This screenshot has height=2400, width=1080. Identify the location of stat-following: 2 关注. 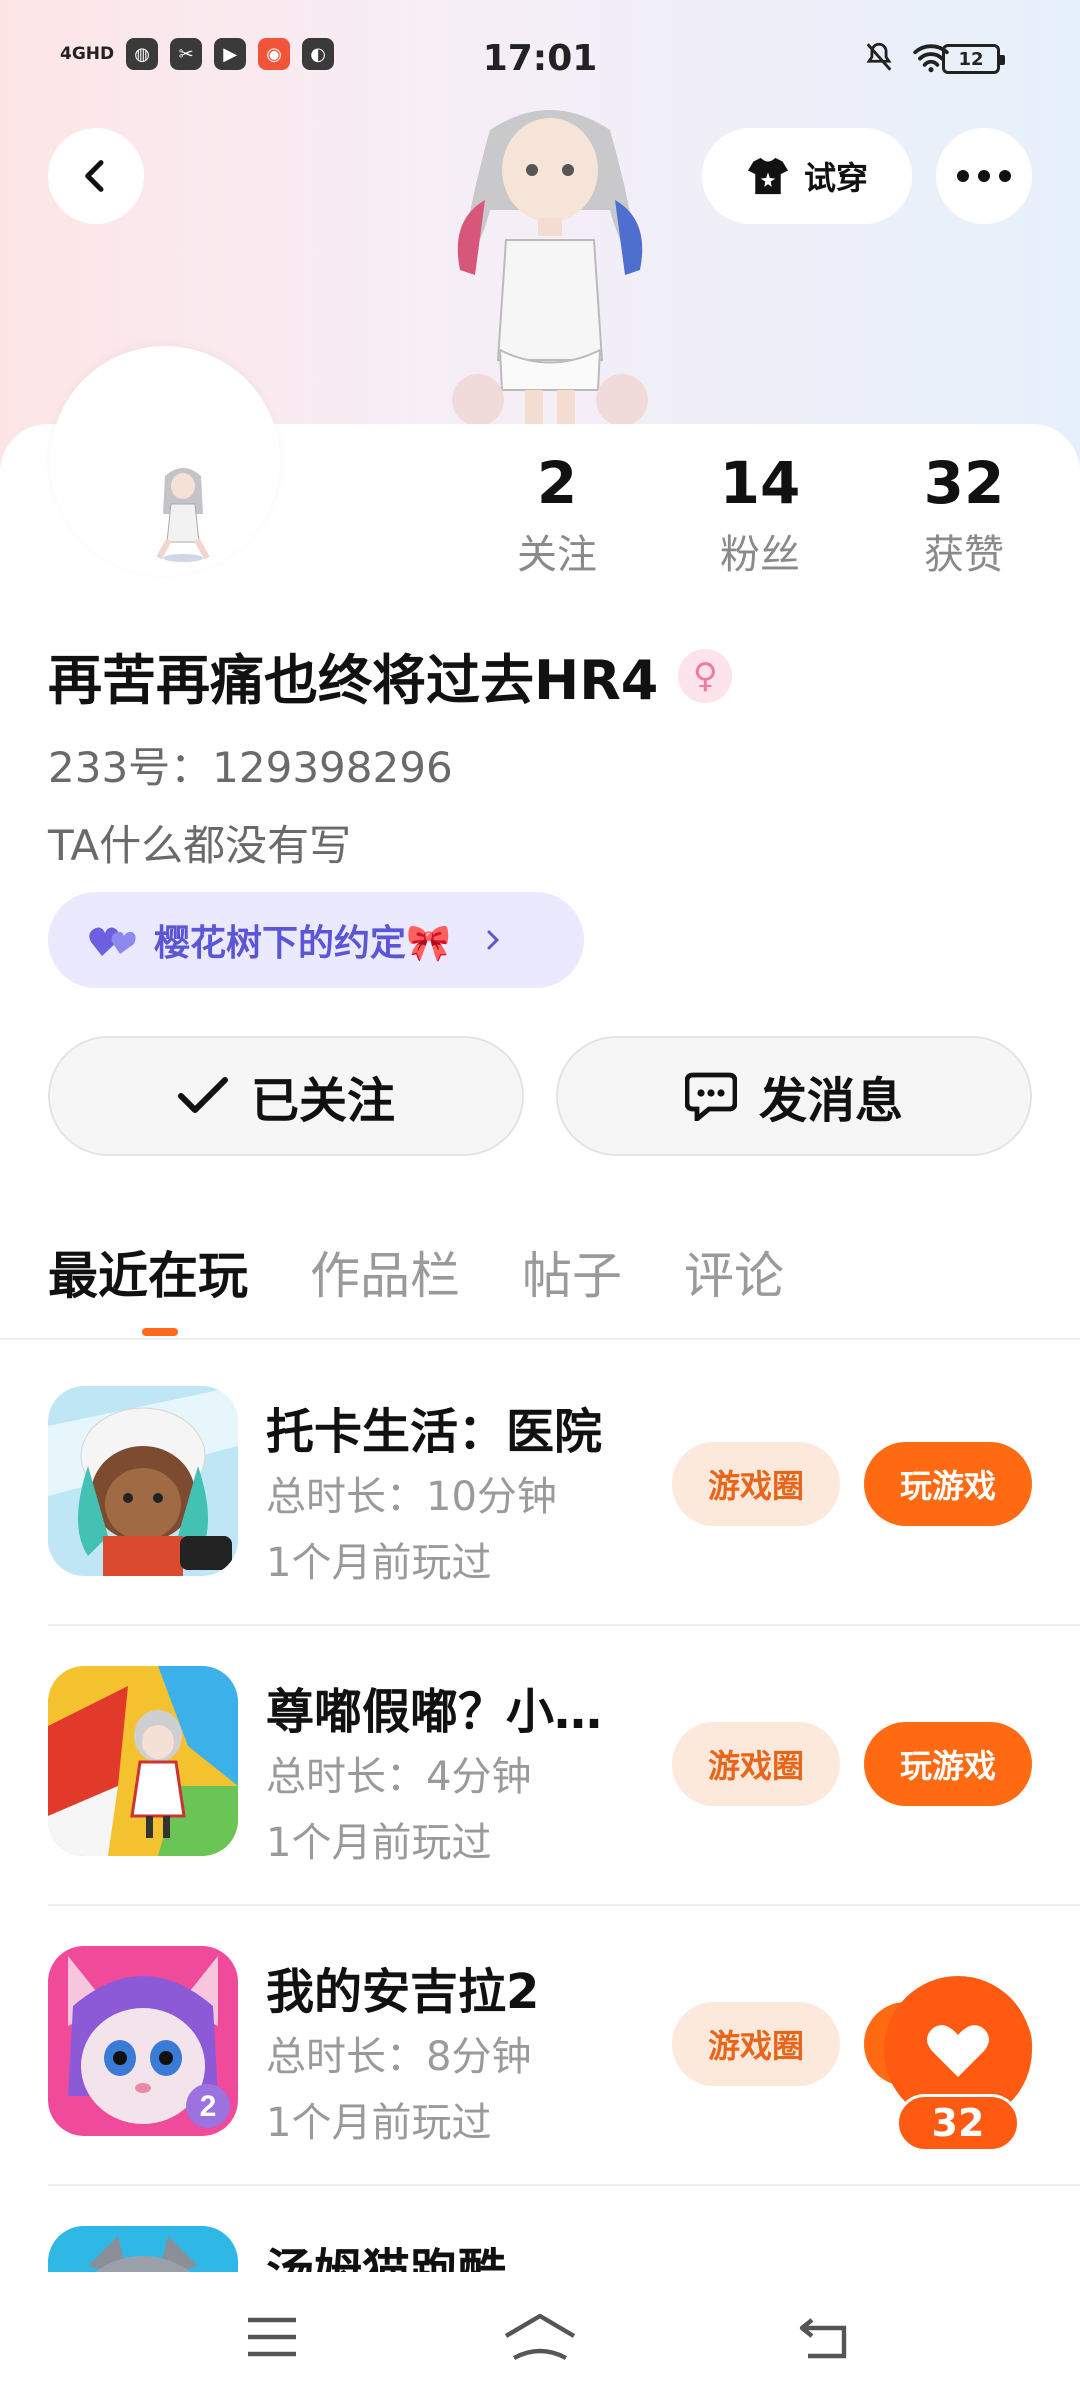
(557, 514).